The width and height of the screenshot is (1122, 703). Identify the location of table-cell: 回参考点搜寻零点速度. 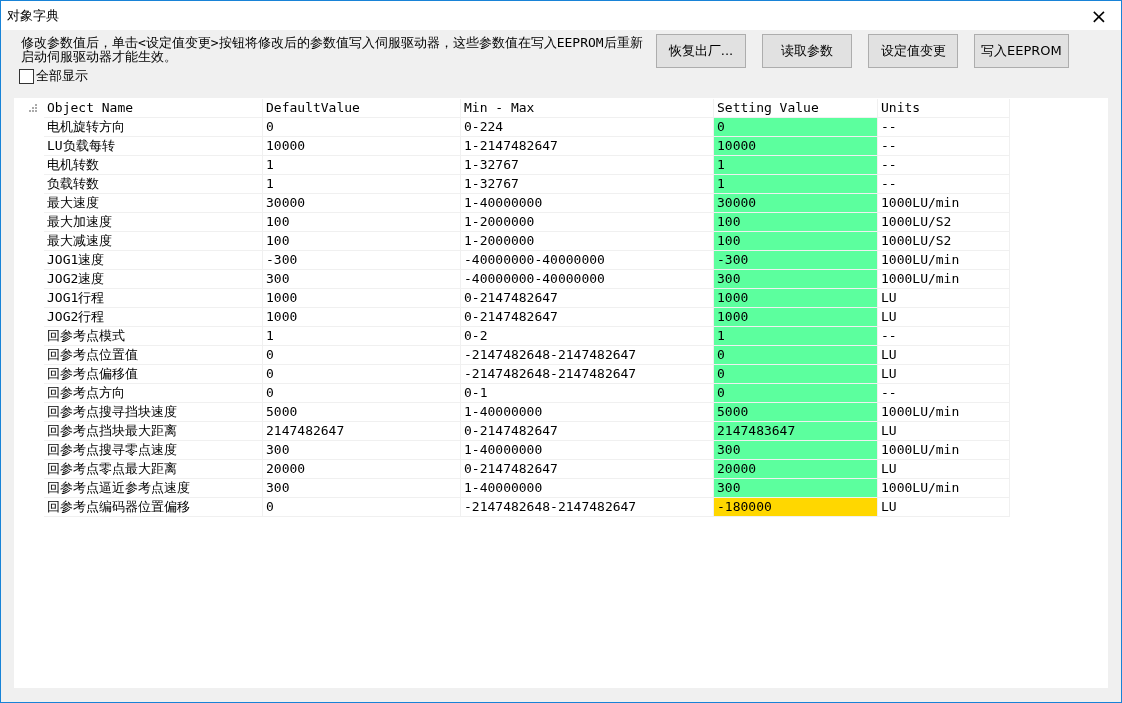
(153, 450).